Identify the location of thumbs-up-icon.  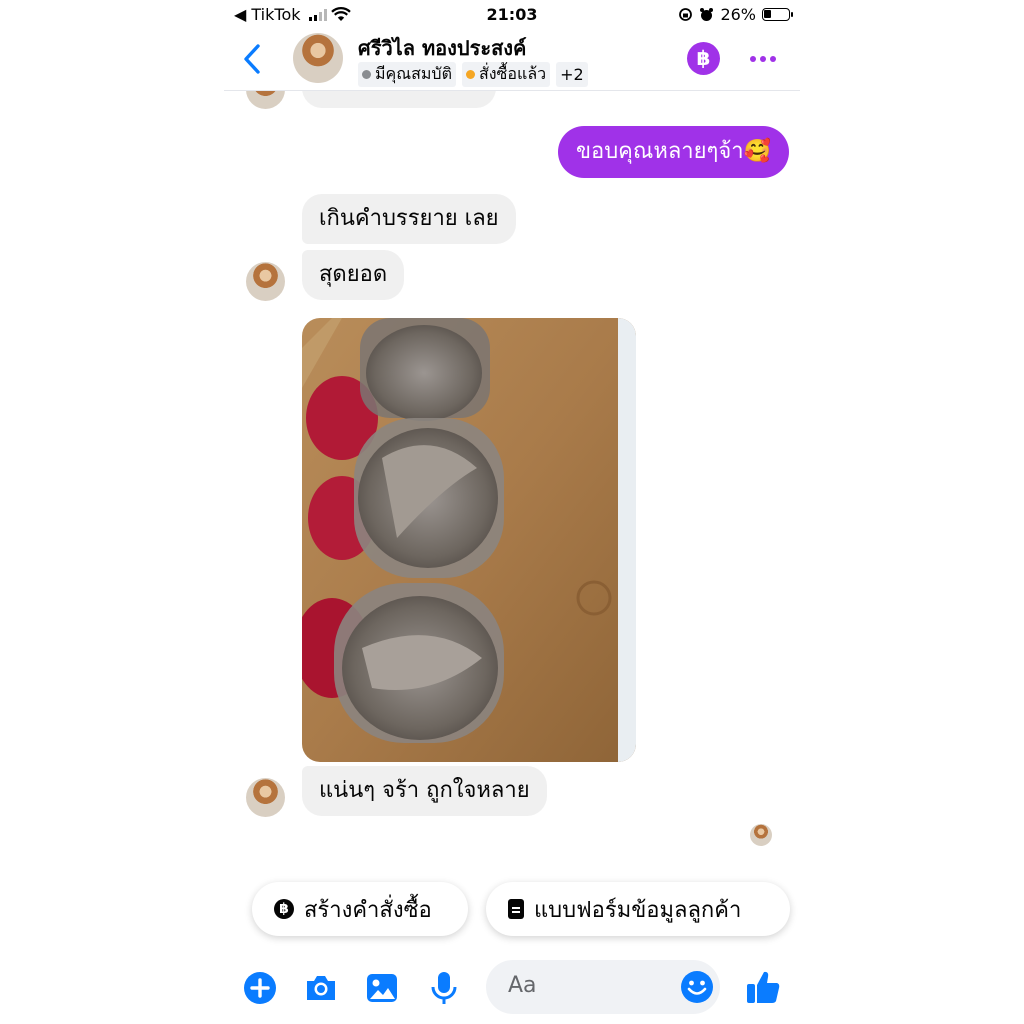
(763, 987).